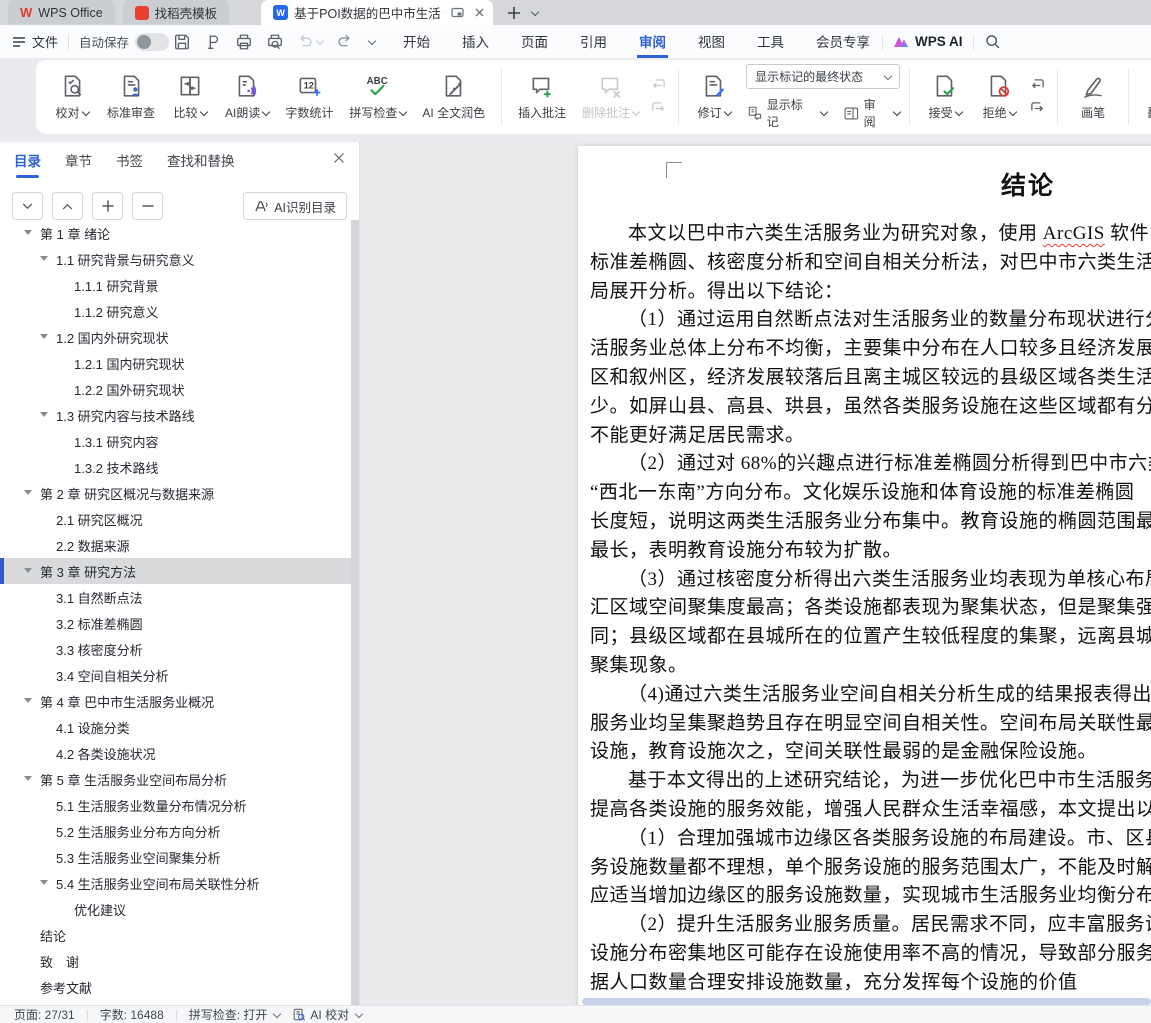  Describe the element at coordinates (201, 161) in the screenshot. I see `sidebar-tab-find-replace: 查找和替换` at that location.